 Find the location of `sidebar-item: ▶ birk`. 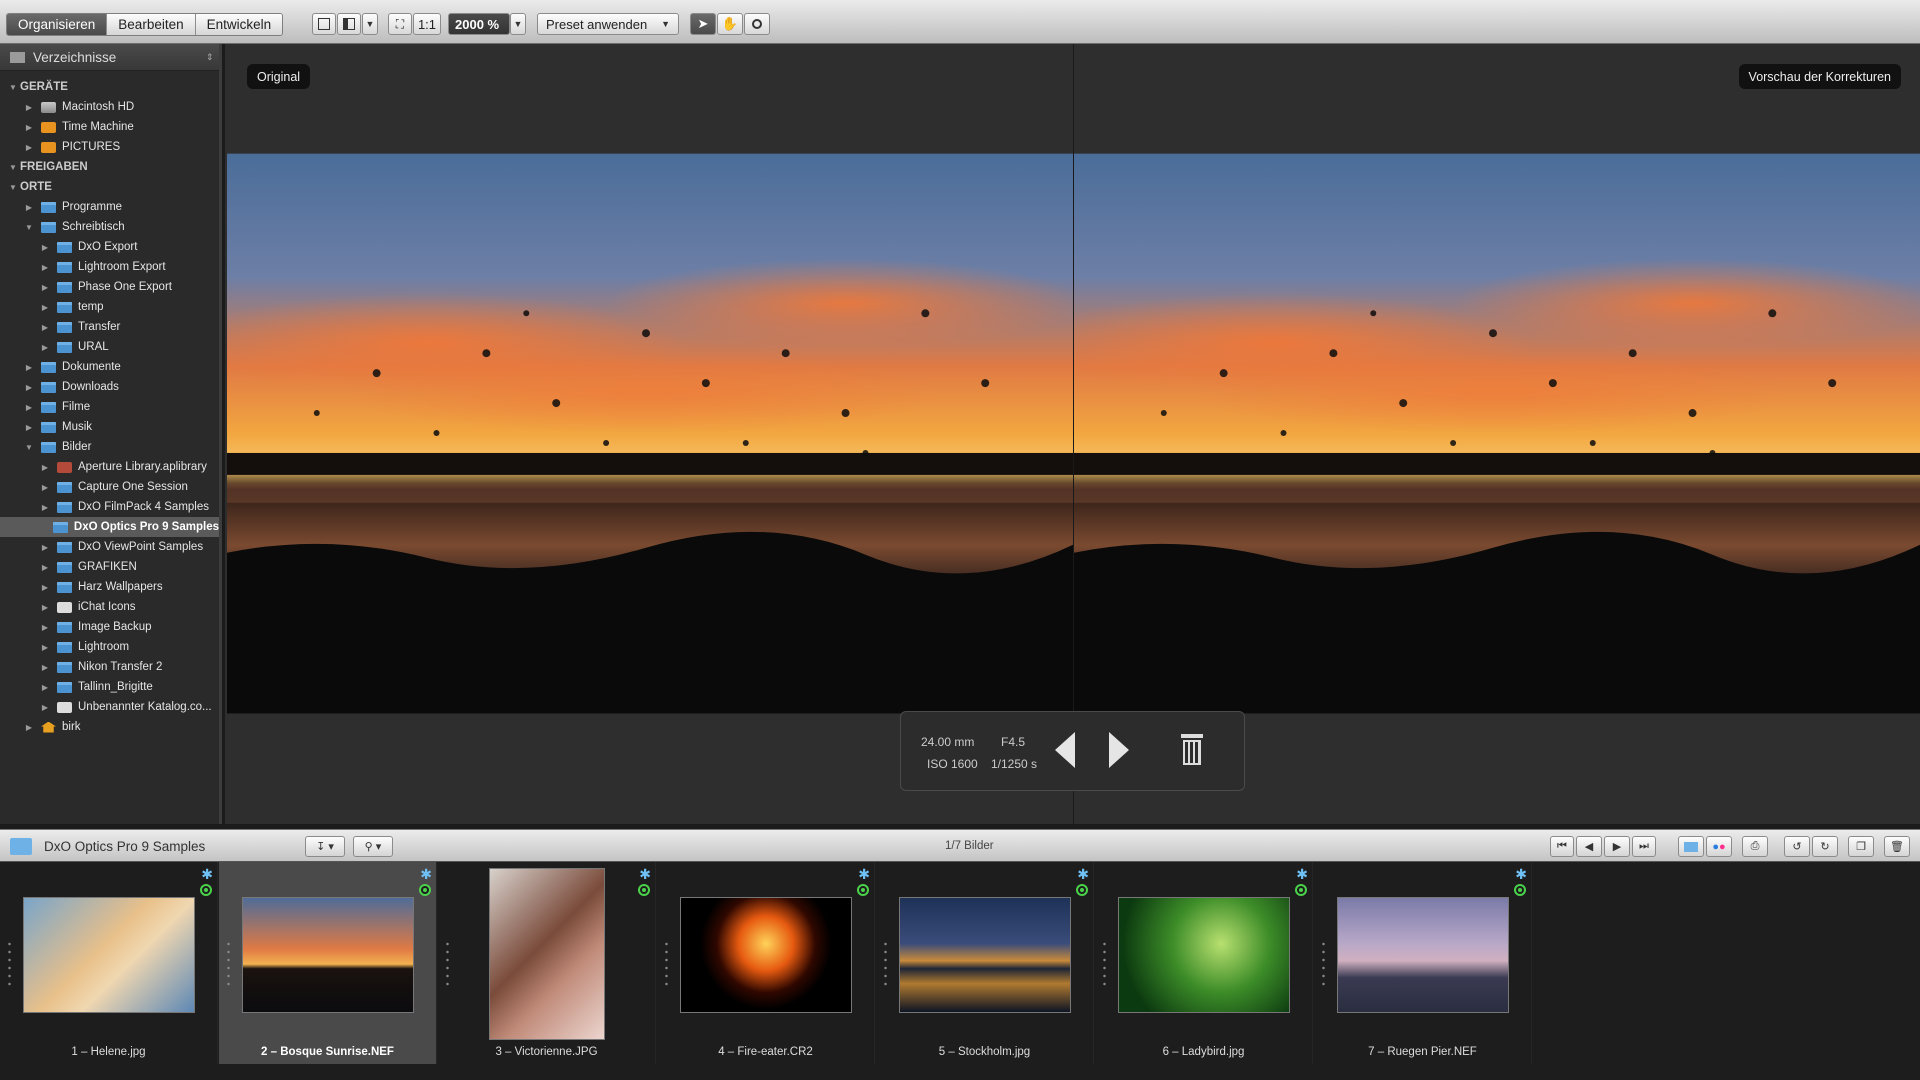

sidebar-item: ▶ birk is located at coordinates (109, 727).